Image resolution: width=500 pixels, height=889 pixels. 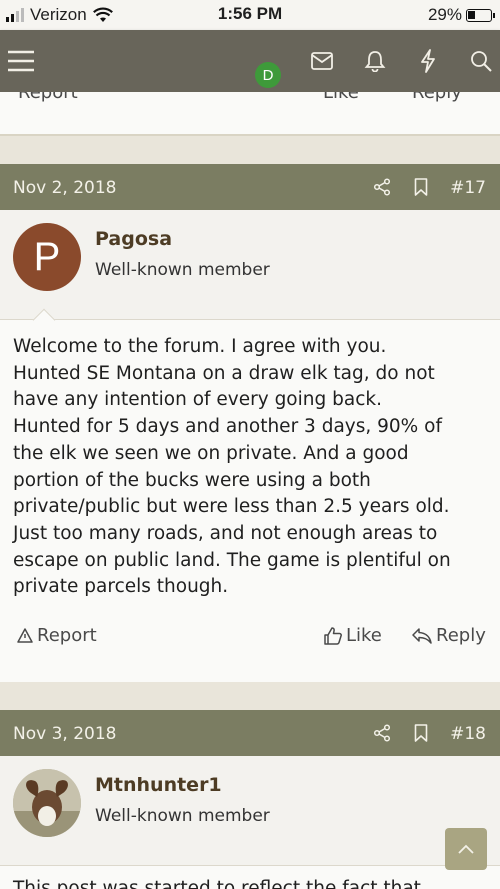 I want to click on user-info: P Pagosa Well-known member, so click(x=250, y=271).